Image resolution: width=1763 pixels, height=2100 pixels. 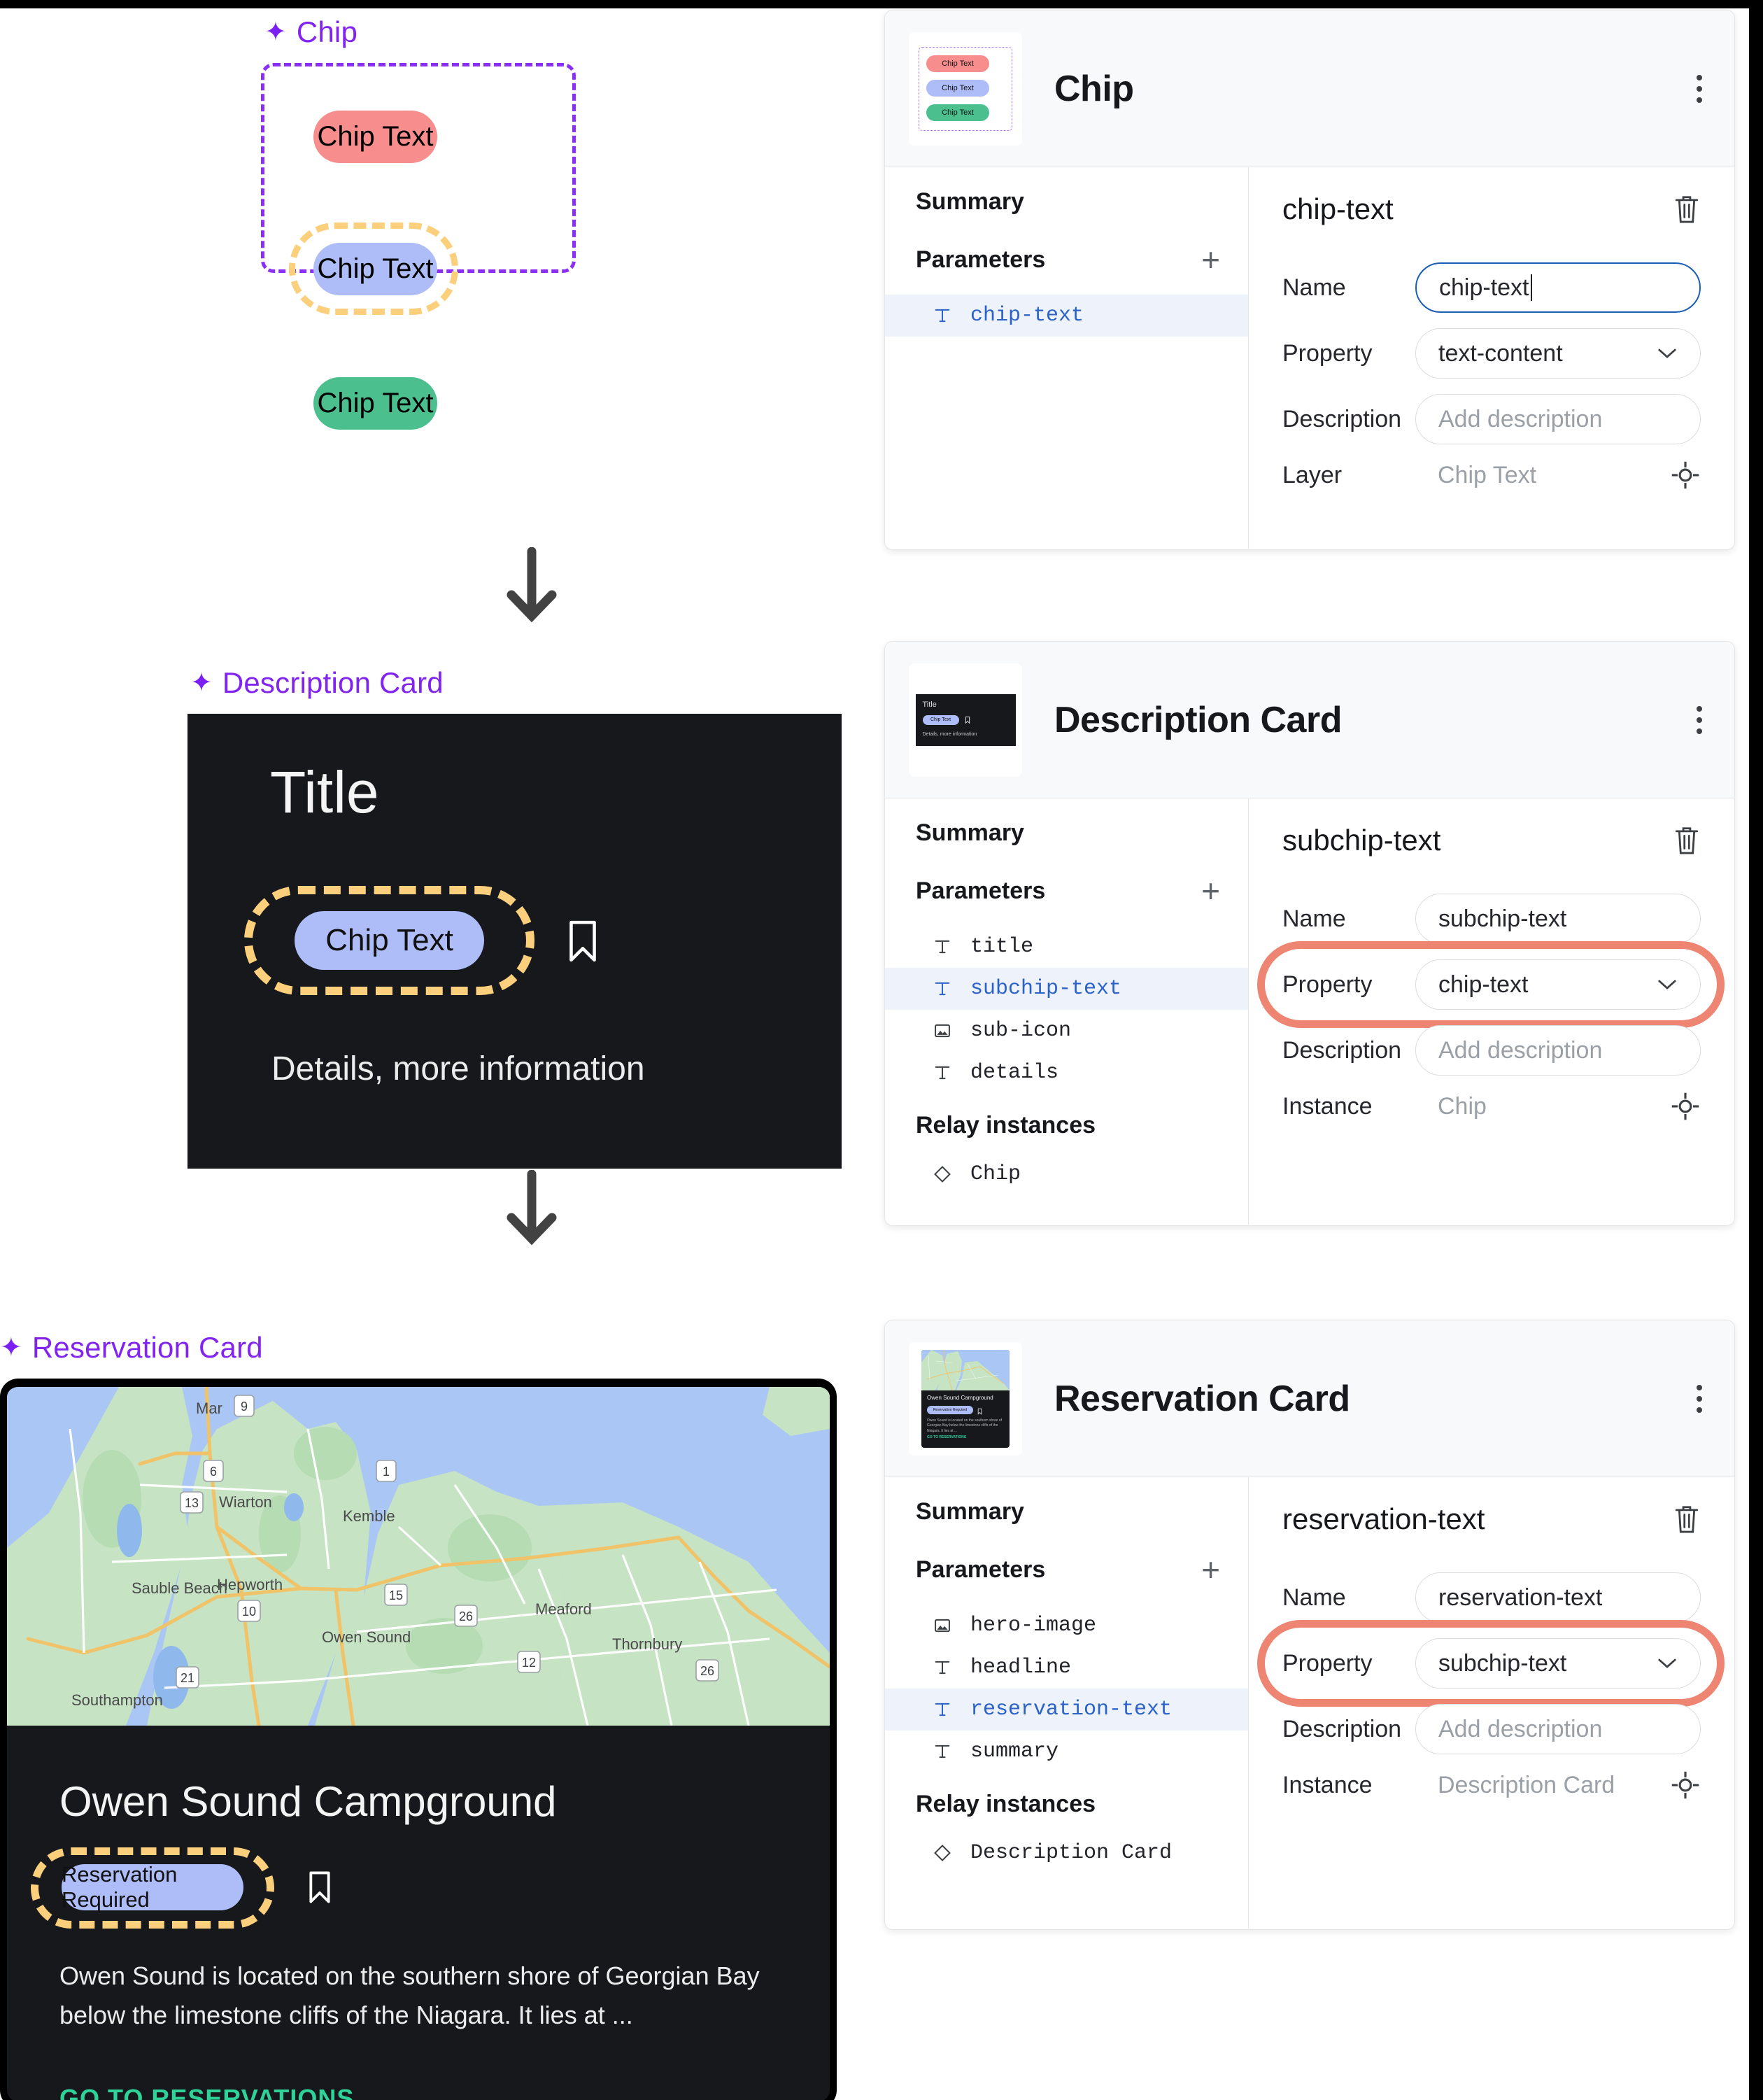 What do you see at coordinates (1066, 1668) in the screenshot?
I see `parameter-item-headline: headline` at bounding box center [1066, 1668].